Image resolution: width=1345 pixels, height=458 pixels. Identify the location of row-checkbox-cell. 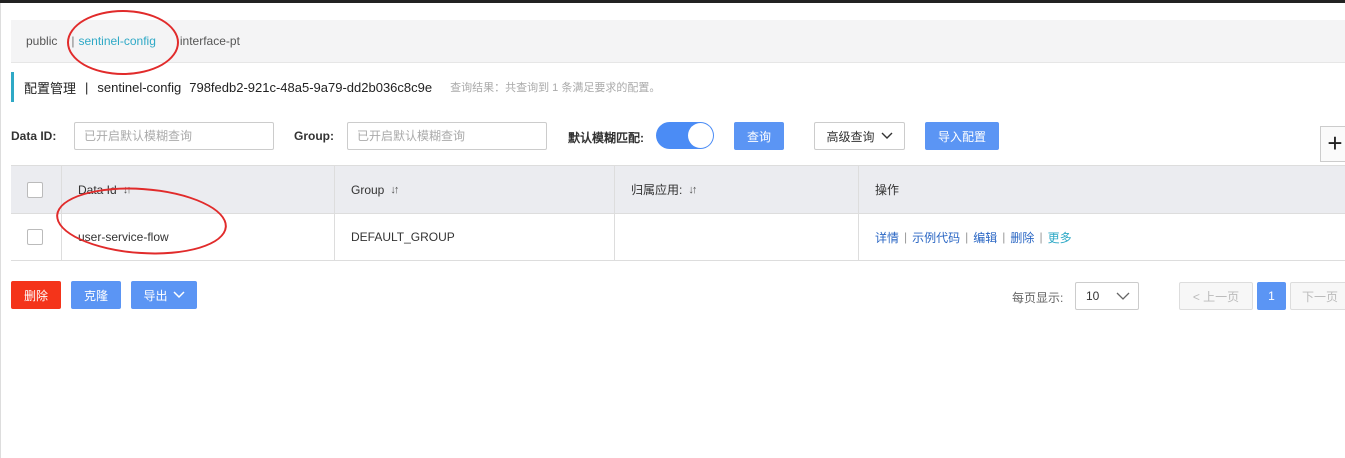
(36, 237).